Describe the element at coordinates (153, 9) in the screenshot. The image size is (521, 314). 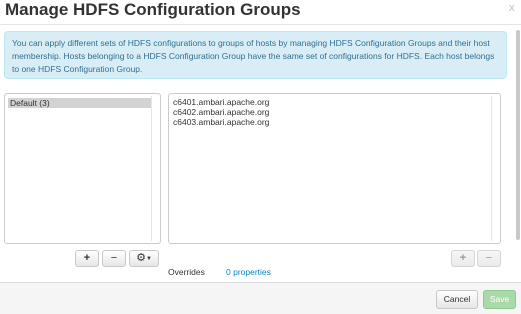
I see `dialog-title: Manage HDFS Configuration Groups` at that location.